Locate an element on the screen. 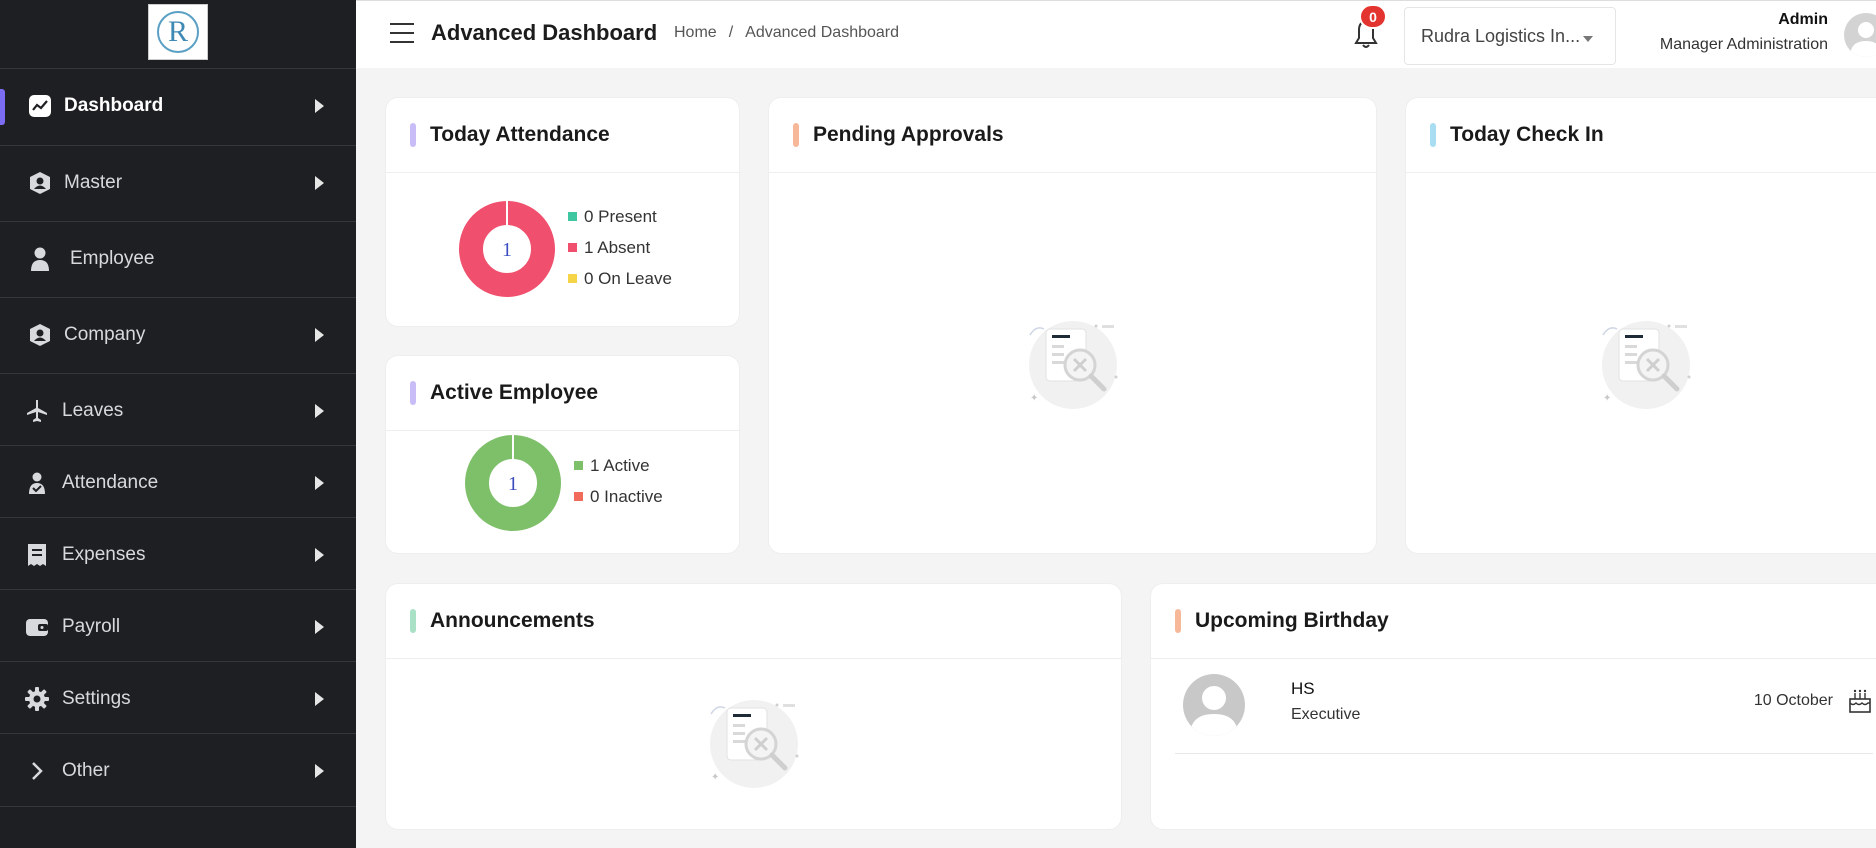 The height and width of the screenshot is (848, 1876). legend-inactive: 0 Inactive is located at coordinates (618, 496).